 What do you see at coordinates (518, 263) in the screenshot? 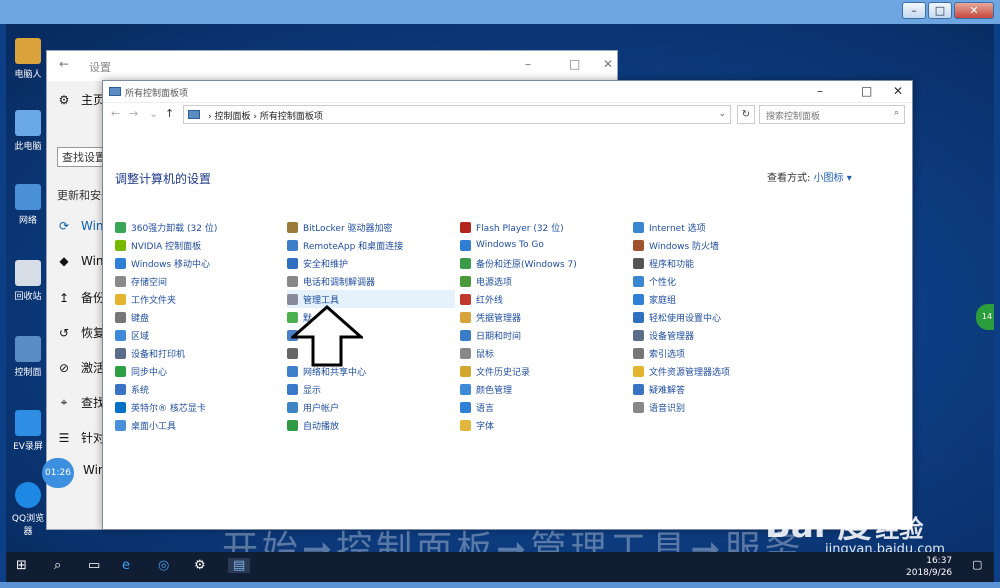
I see `cp-item: 备份和还原(Windows 7)` at bounding box center [518, 263].